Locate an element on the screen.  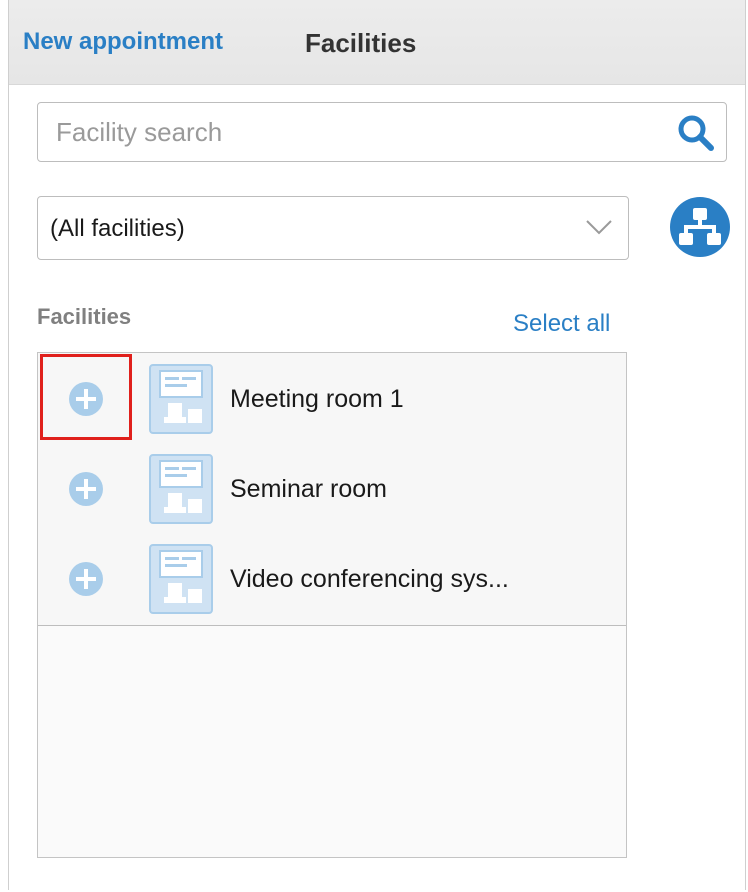
page-title: Facilities is located at coordinates (361, 43).